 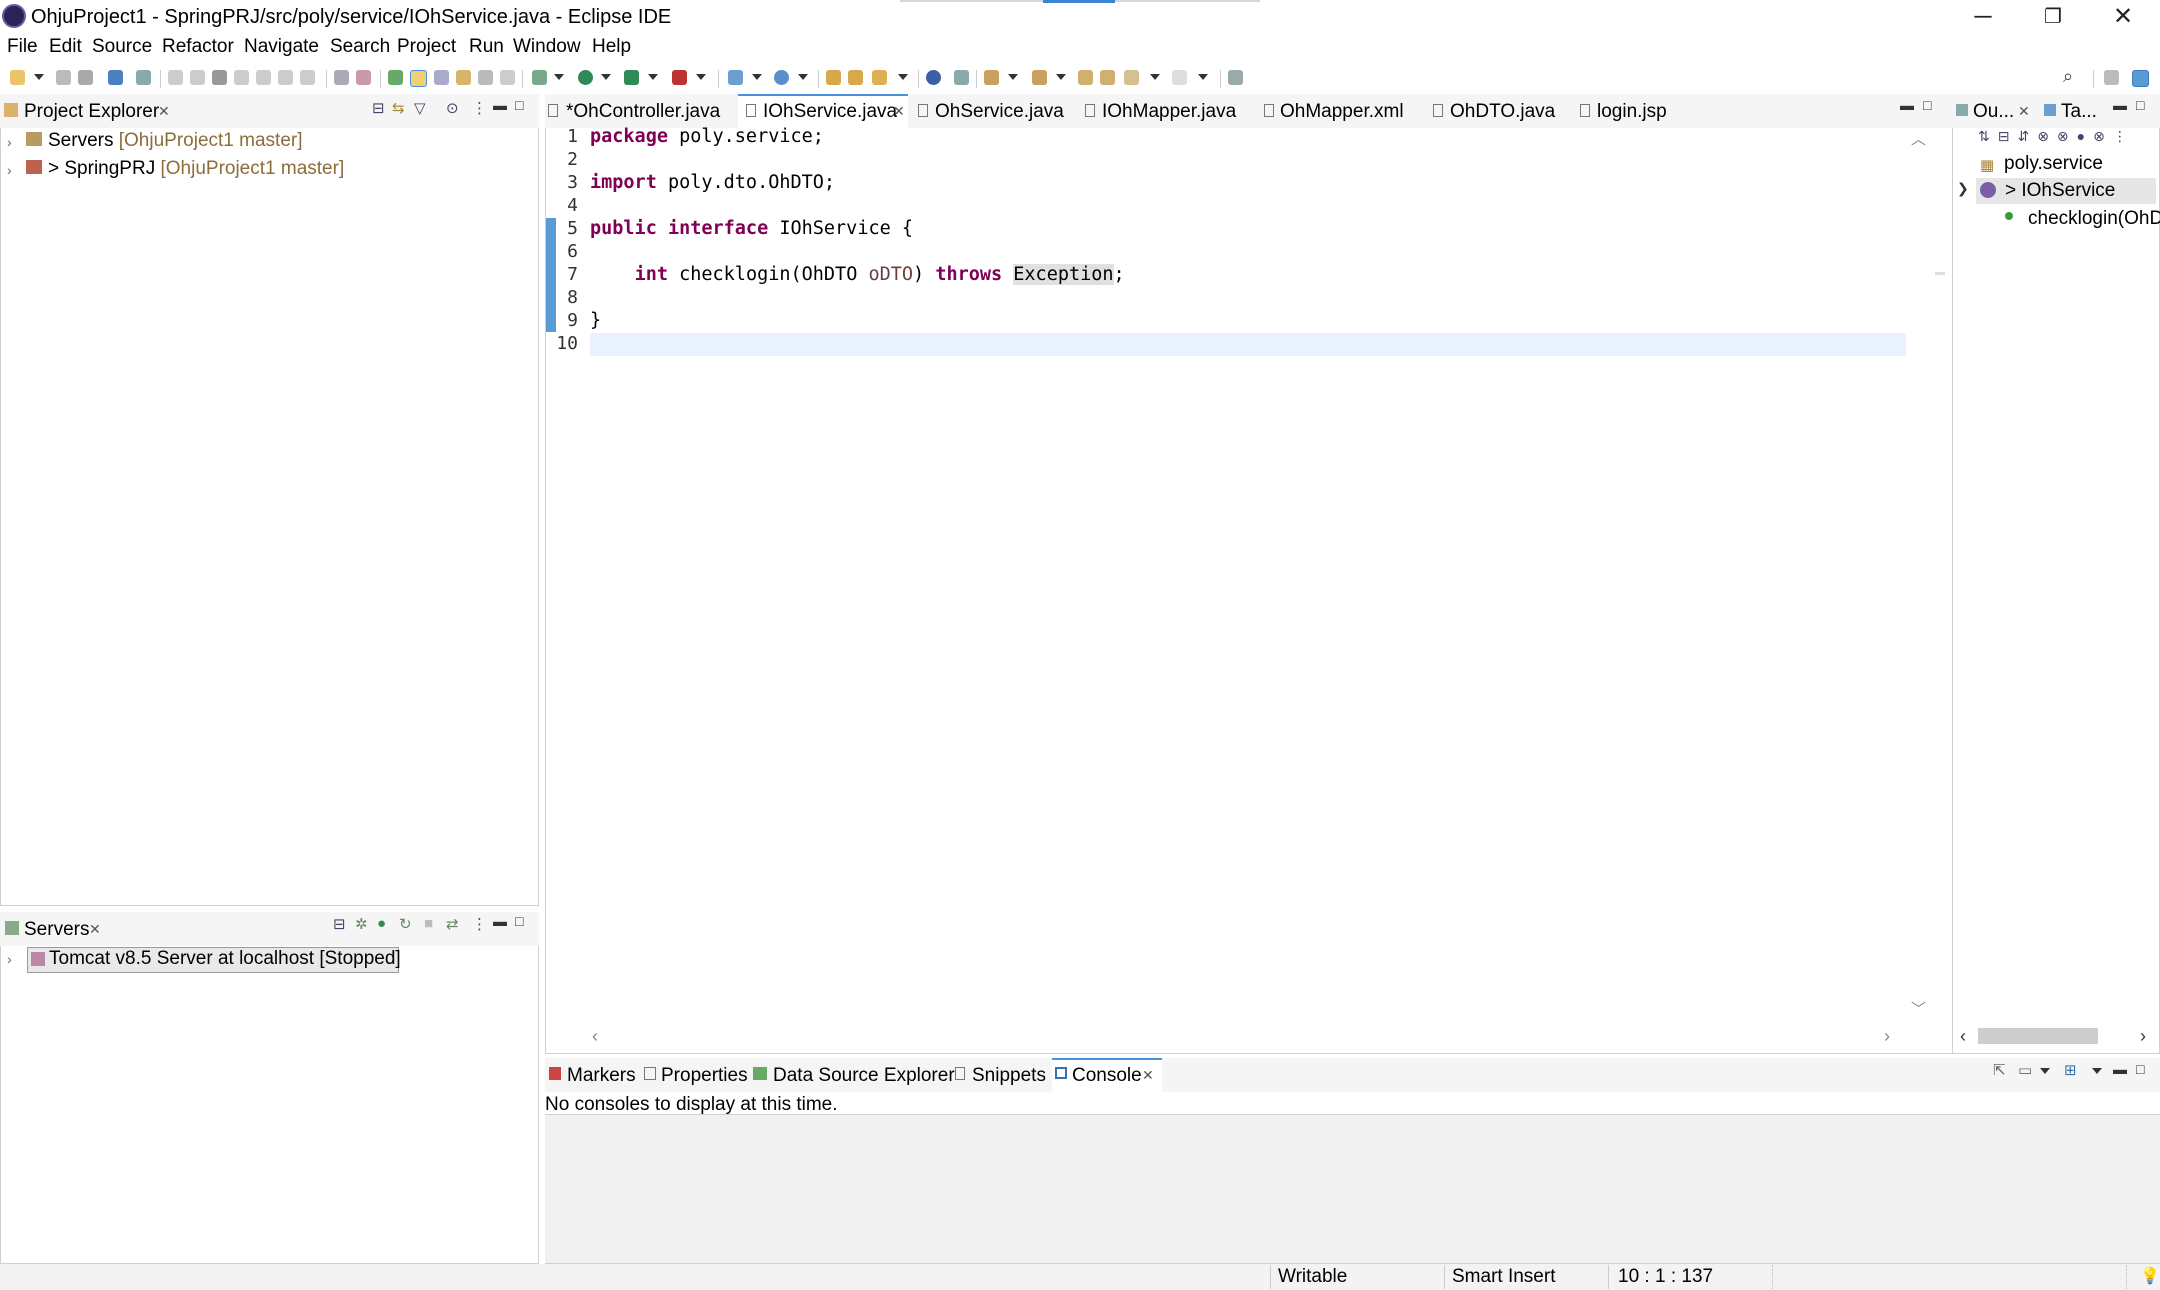 I want to click on scroll-down-icon: ﹀, so click(x=1918, y=1008).